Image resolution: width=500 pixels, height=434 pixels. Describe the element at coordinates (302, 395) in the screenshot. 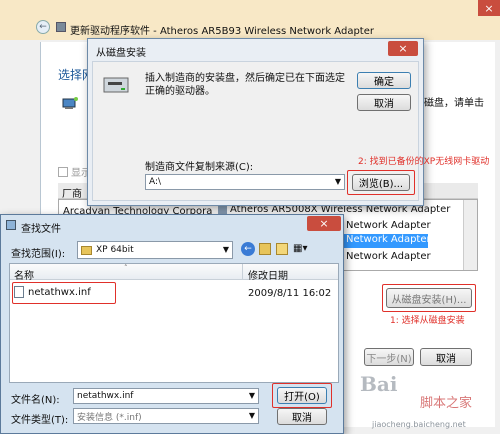

I see `highlight-open` at that location.